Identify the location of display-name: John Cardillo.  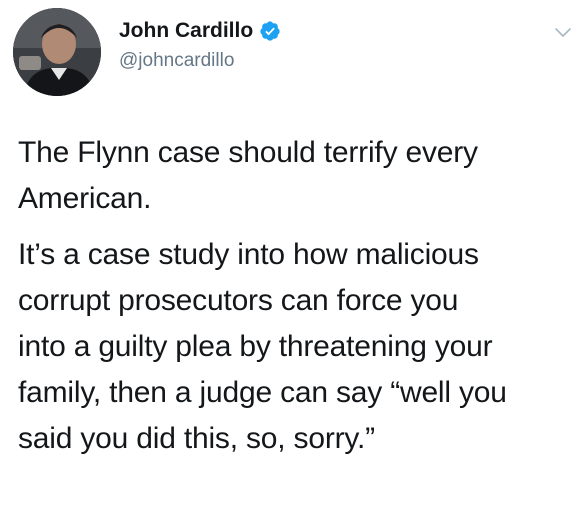
(186, 31).